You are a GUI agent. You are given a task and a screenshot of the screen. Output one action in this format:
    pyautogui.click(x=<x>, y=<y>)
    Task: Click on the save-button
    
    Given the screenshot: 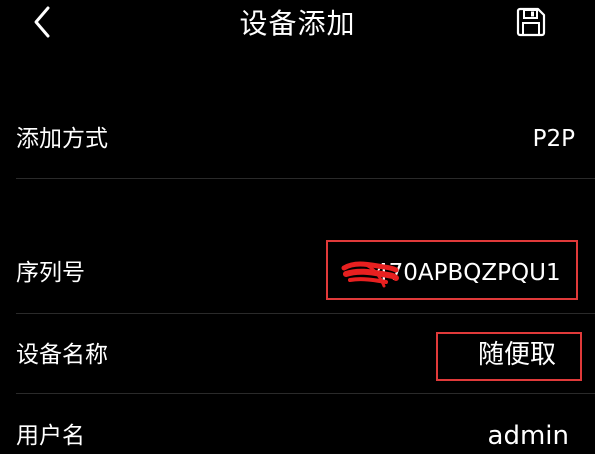 What is the action you would take?
    pyautogui.click(x=531, y=24)
    